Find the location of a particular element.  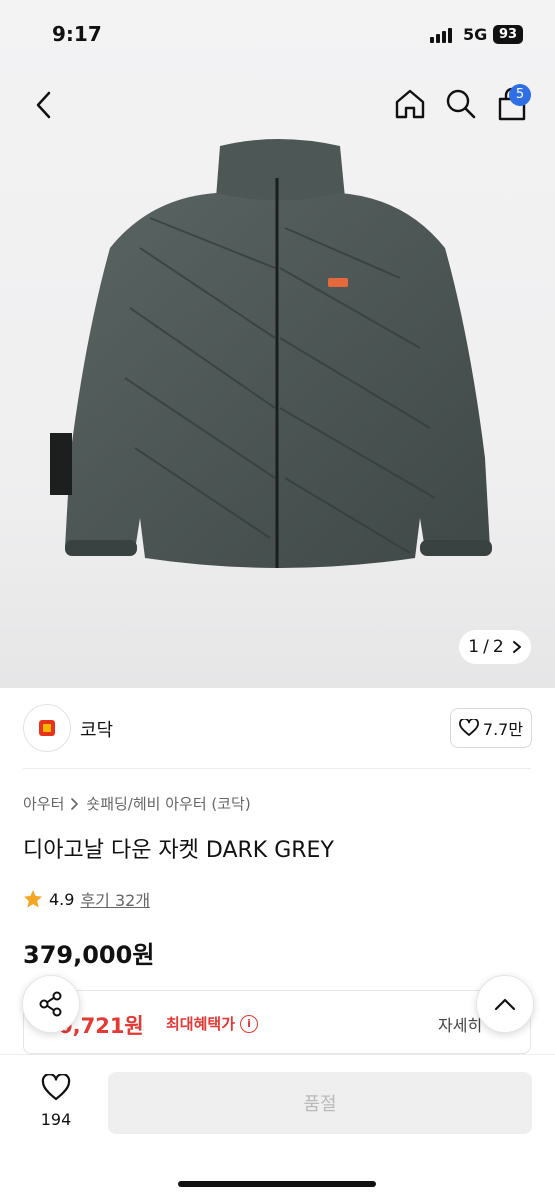

share-button is located at coordinates (51, 1004).